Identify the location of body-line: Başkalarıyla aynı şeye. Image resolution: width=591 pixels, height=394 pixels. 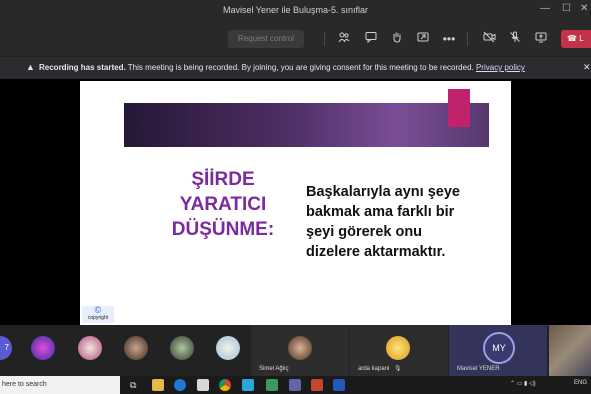
(383, 192).